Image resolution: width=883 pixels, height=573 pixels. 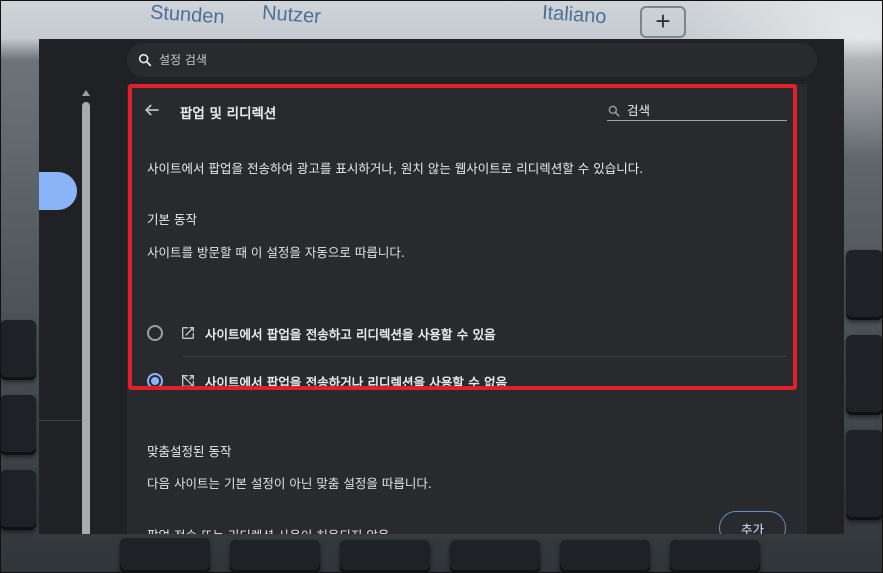 What do you see at coordinates (574, 15) in the screenshot?
I see `background-text: Italiano` at bounding box center [574, 15].